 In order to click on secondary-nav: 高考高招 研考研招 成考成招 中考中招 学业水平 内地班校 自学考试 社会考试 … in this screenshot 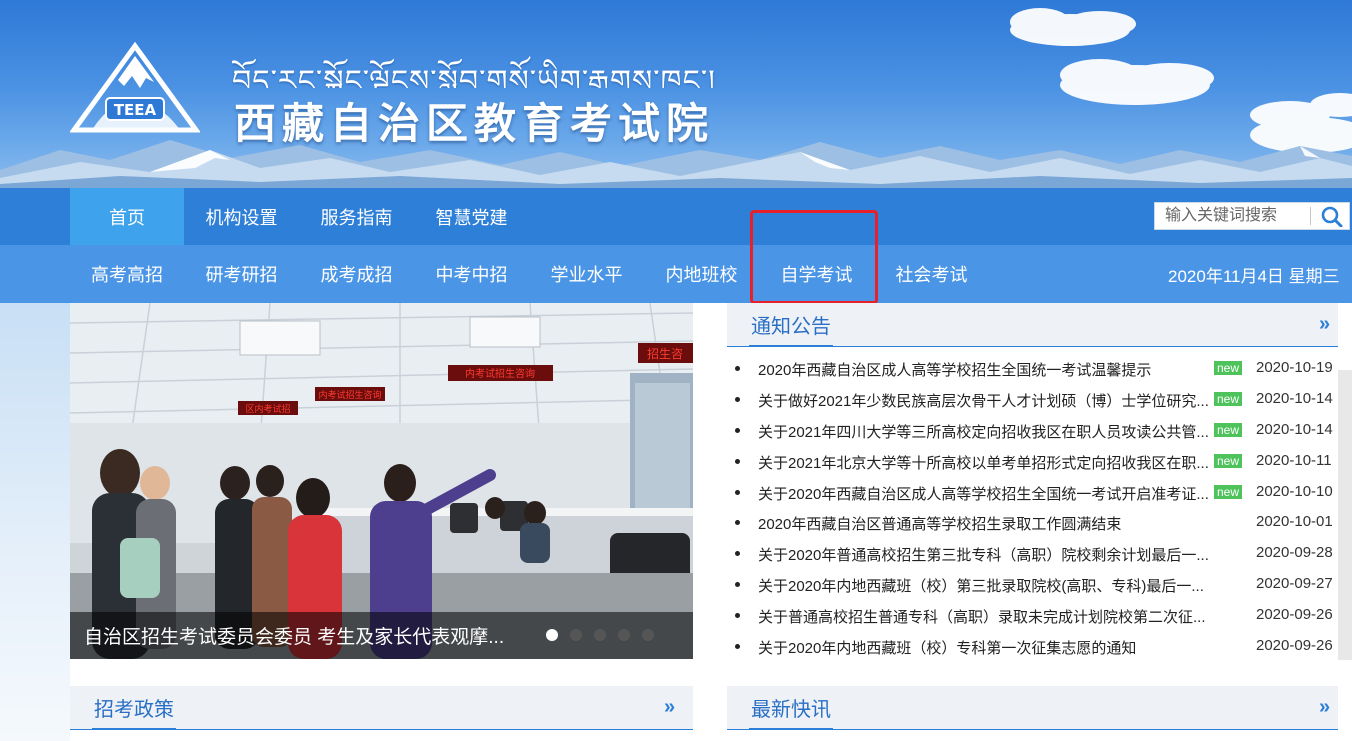, I will do `click(676, 274)`.